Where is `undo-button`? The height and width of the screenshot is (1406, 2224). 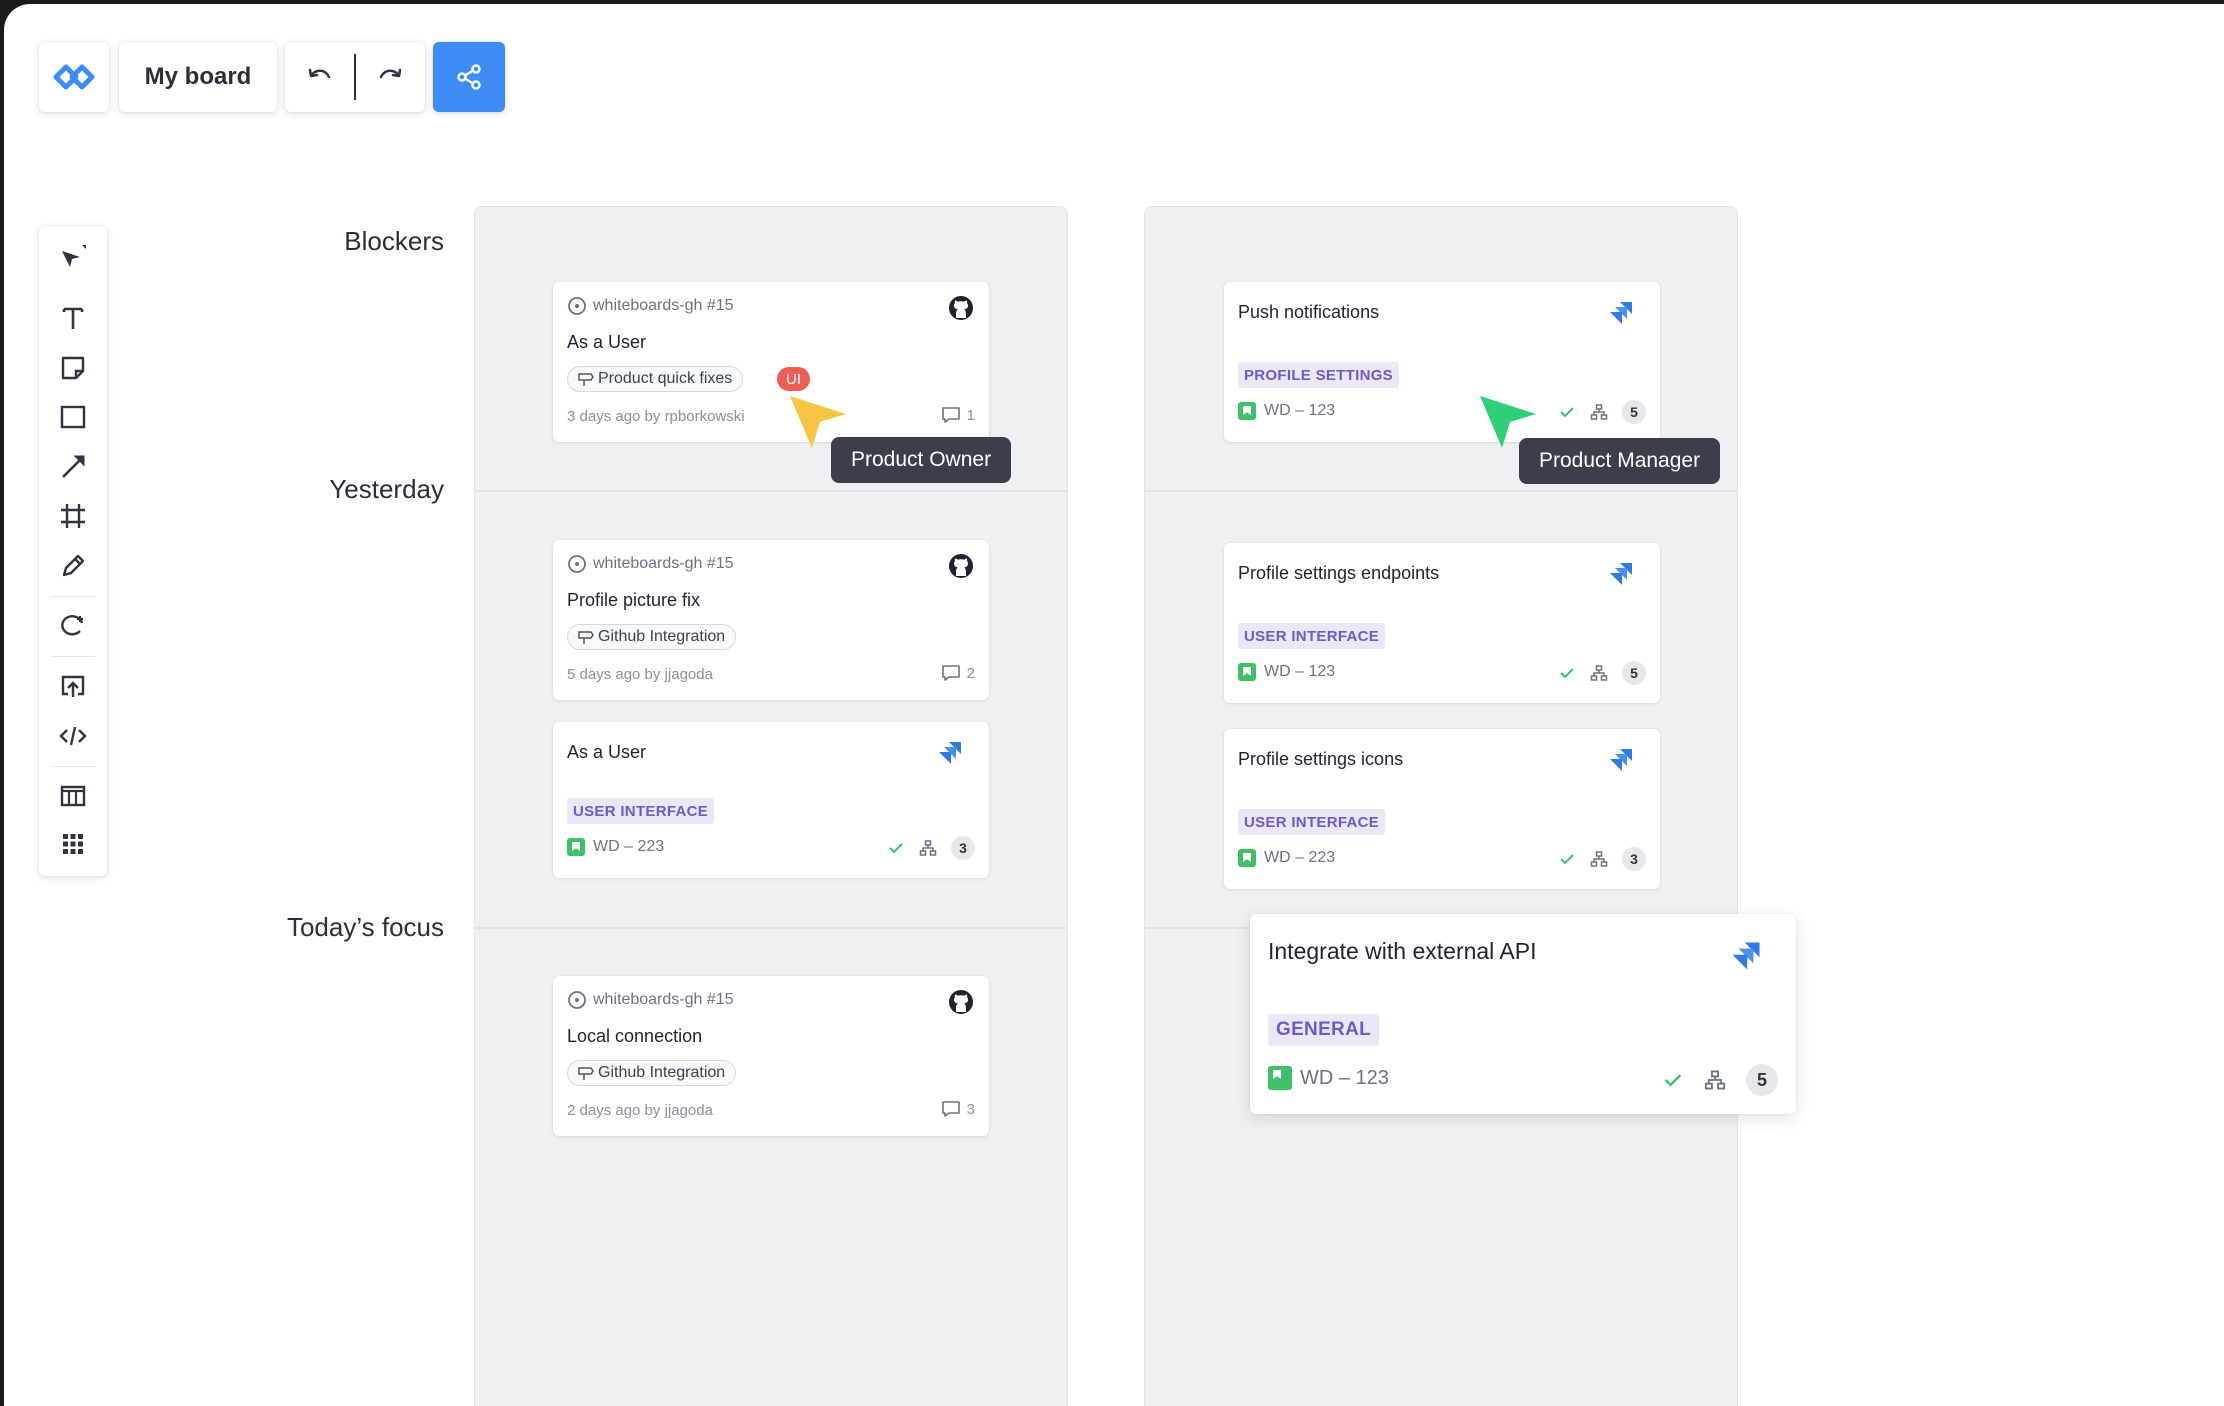 undo-button is located at coordinates (319, 77).